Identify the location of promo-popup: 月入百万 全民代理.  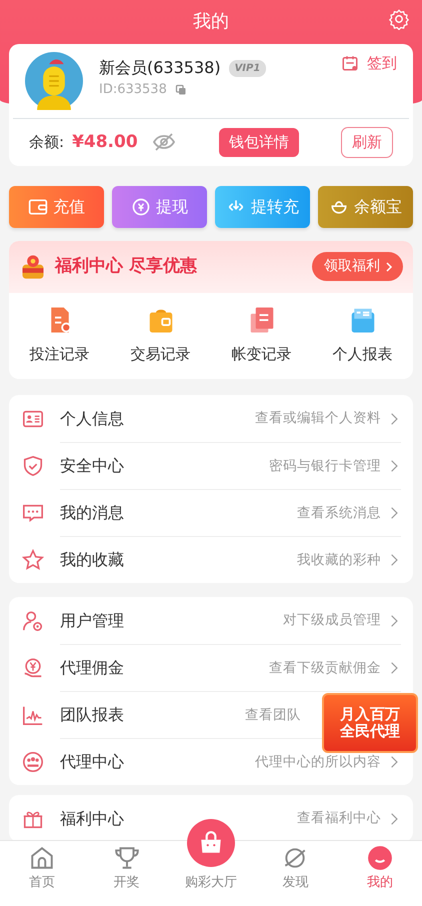
(370, 723).